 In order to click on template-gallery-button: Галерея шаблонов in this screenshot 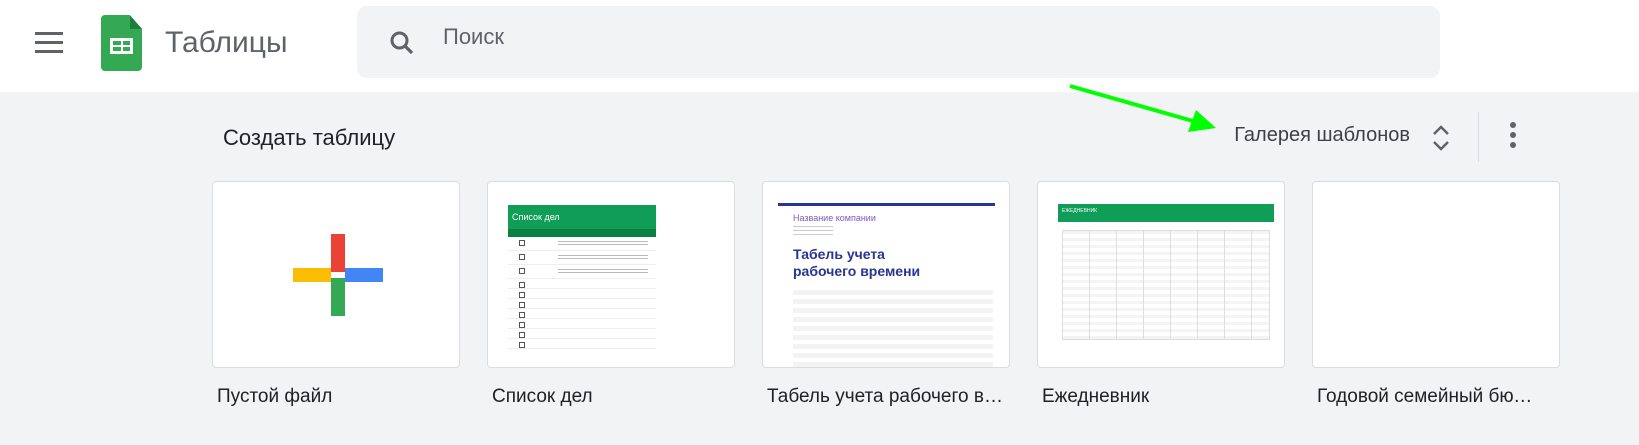, I will do `click(1322, 135)`.